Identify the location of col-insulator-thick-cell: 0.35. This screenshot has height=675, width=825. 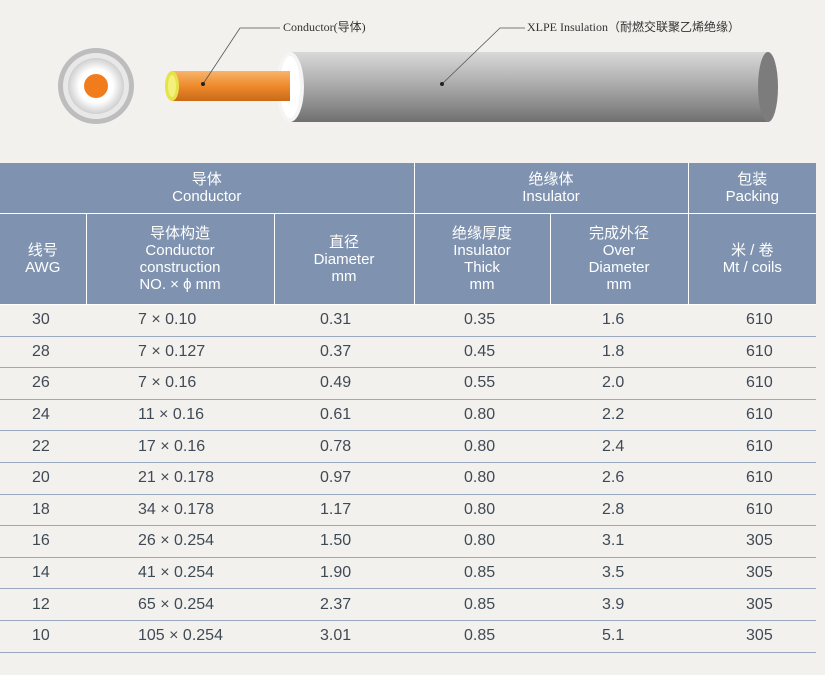
(482, 320).